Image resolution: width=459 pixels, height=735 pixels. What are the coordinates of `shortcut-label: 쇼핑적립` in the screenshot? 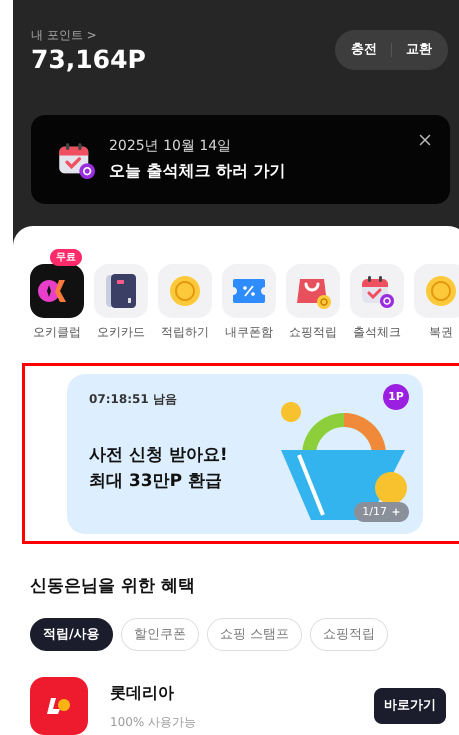 It's located at (313, 333).